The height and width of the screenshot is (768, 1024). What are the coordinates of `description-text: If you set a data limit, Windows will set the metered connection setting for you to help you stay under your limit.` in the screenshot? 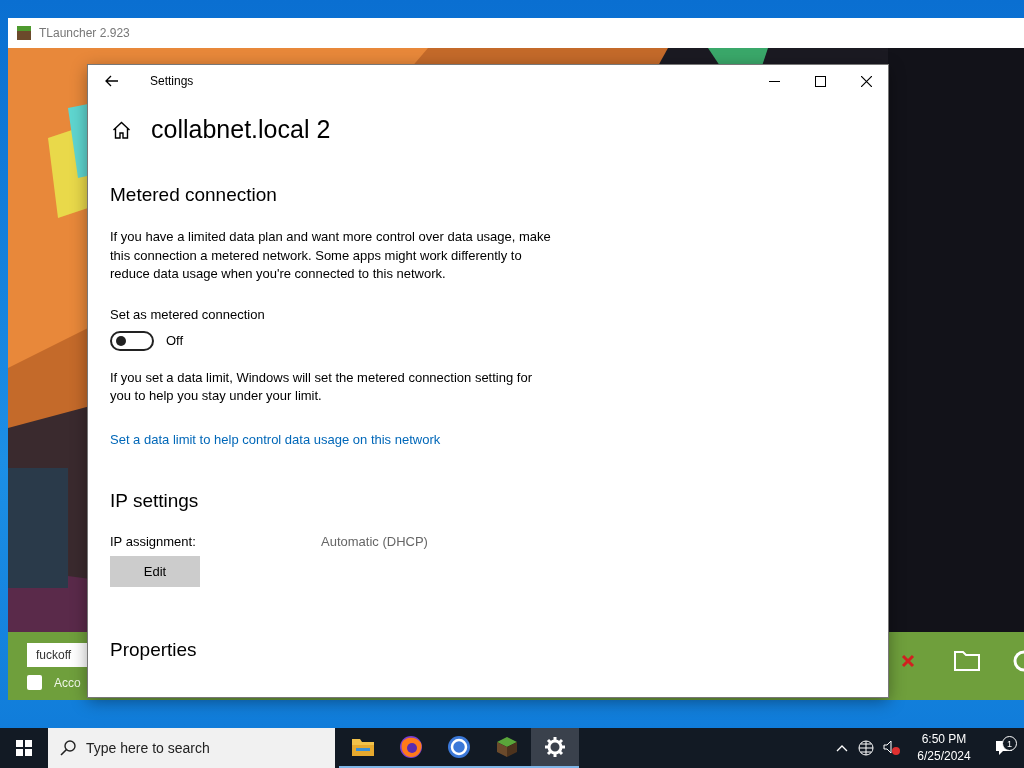 It's located at (321, 386).